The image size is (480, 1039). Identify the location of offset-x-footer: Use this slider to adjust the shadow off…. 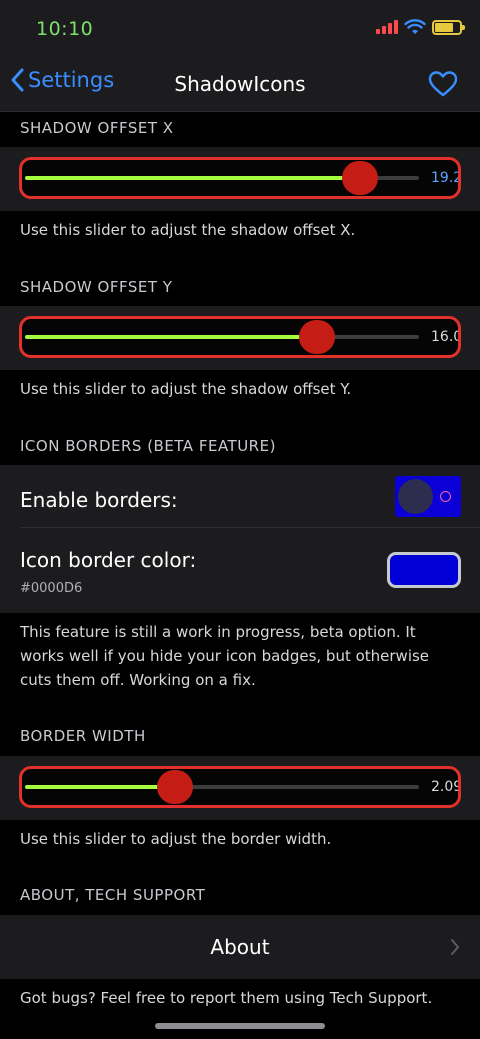
(188, 230).